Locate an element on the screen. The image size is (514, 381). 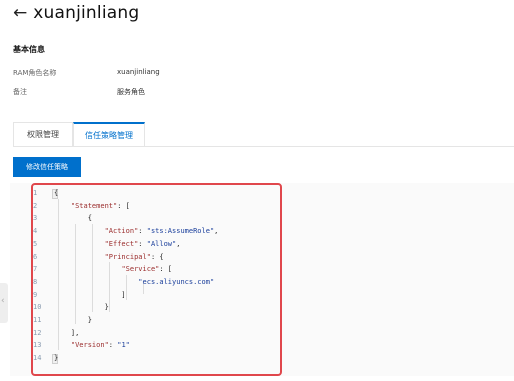
info-value: 服务角色 is located at coordinates (131, 92).